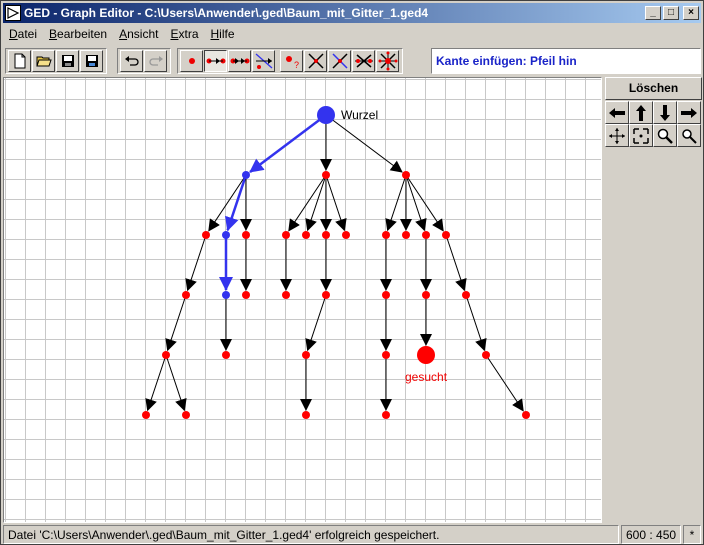  I want to click on zoom-out-button, so click(689, 135).